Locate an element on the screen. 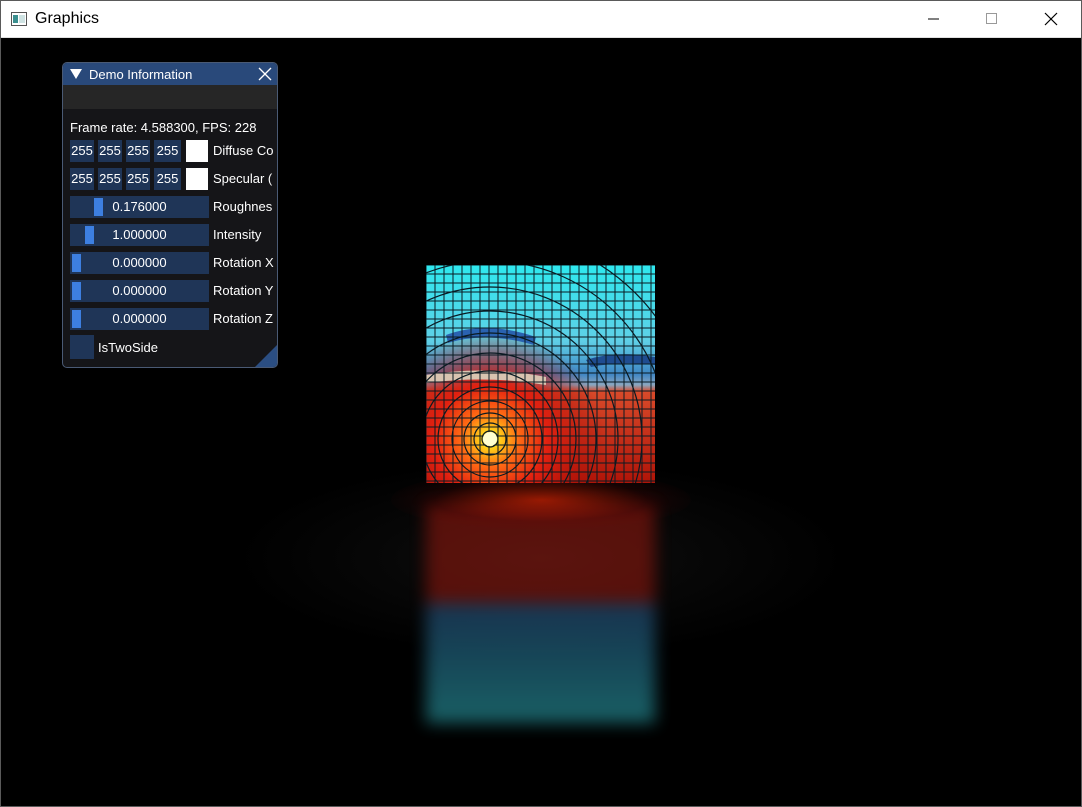  title-bar: Graphics is located at coordinates (541, 19).